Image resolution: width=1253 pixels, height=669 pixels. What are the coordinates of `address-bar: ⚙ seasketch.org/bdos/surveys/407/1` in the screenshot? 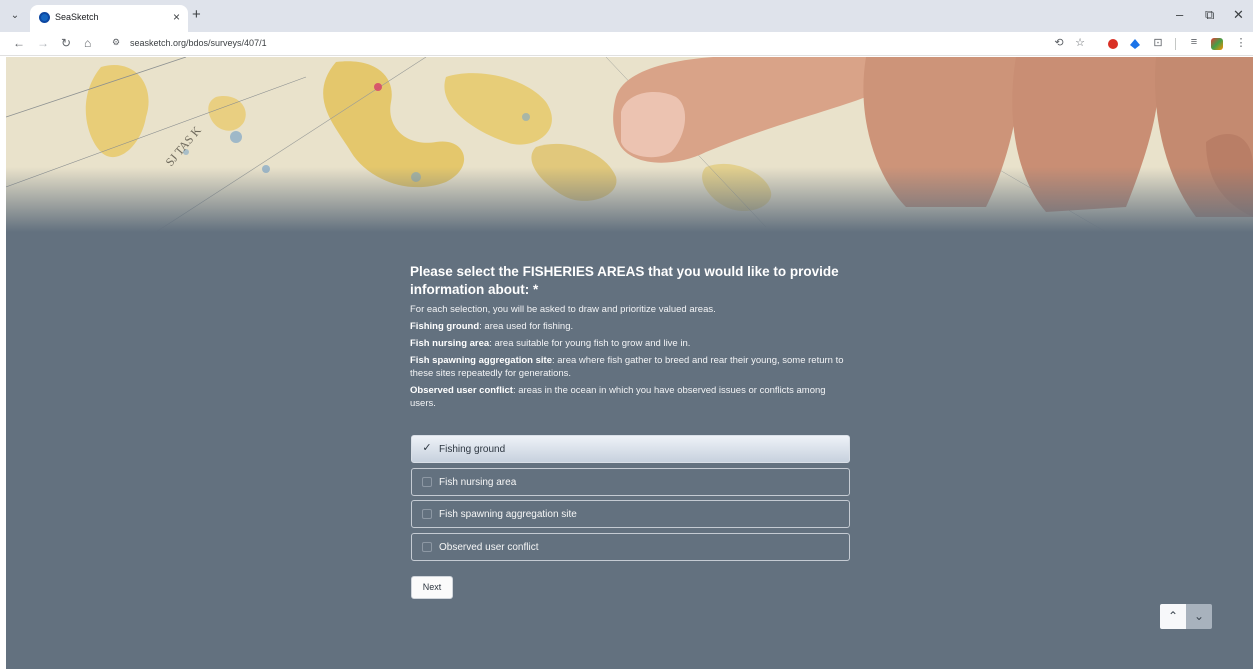 It's located at (574, 44).